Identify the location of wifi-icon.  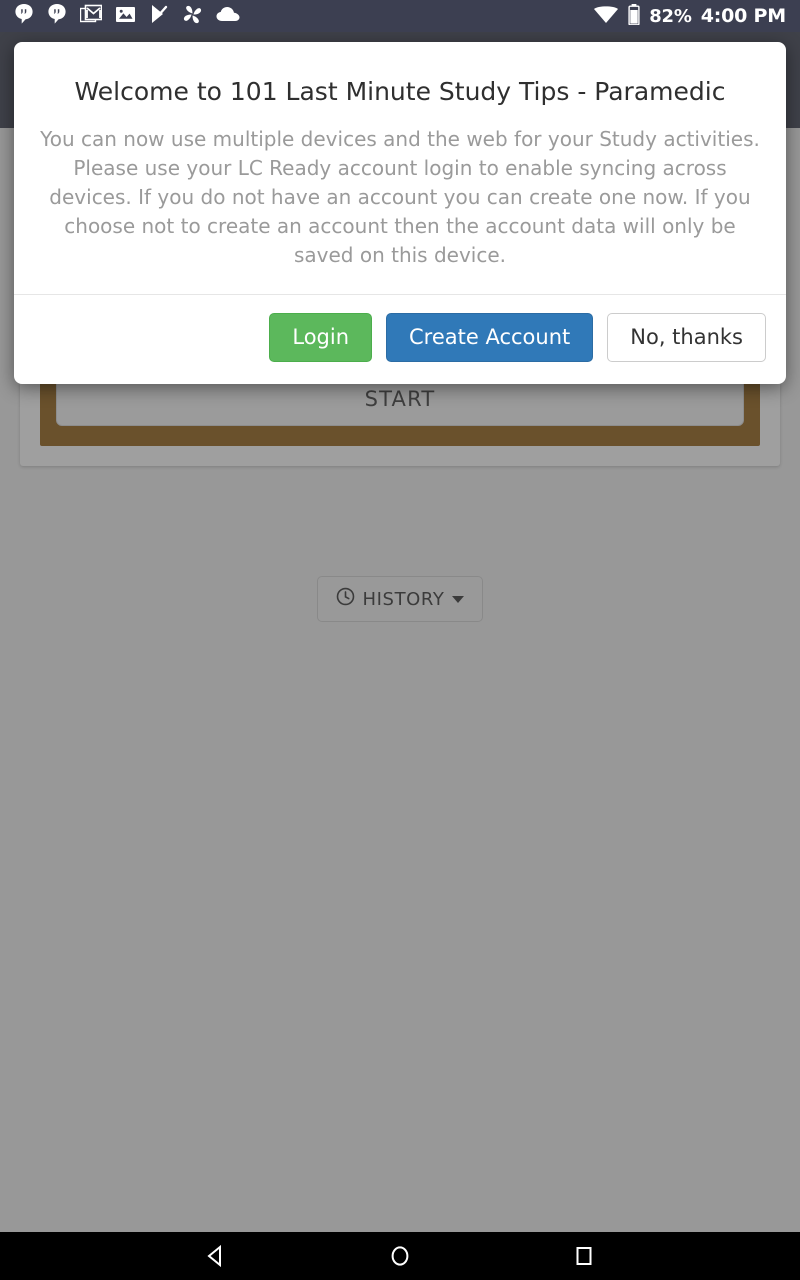
(606, 16).